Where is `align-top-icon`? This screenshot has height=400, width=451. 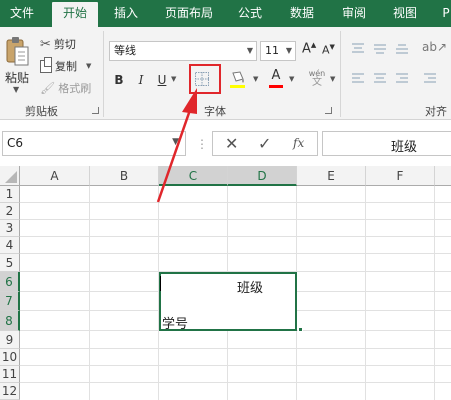
align-top-icon is located at coordinates (358, 48).